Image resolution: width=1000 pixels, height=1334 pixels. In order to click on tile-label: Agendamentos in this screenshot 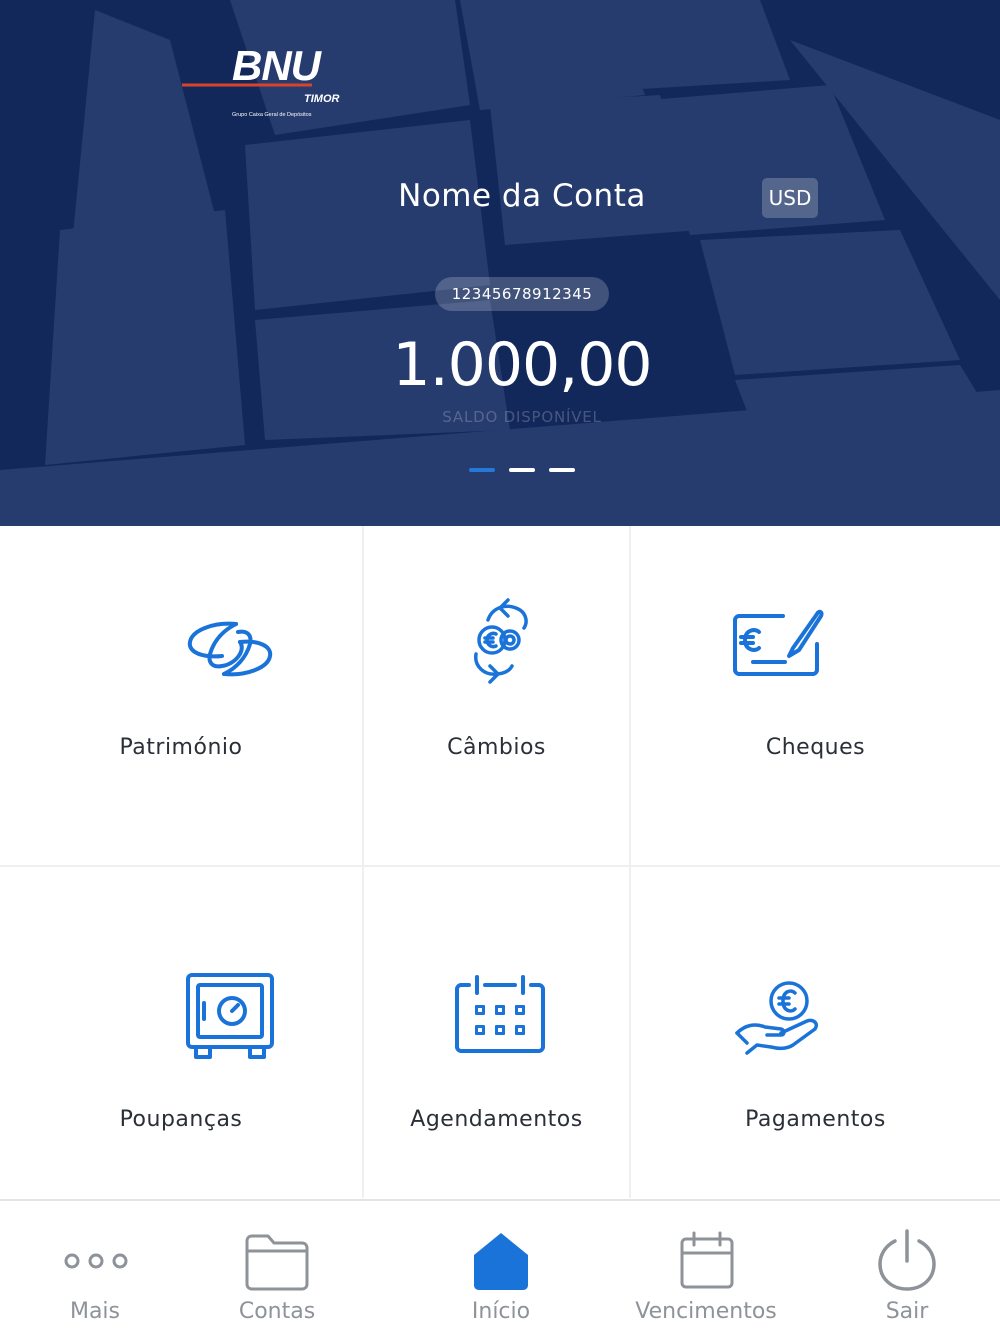, I will do `click(496, 1119)`.